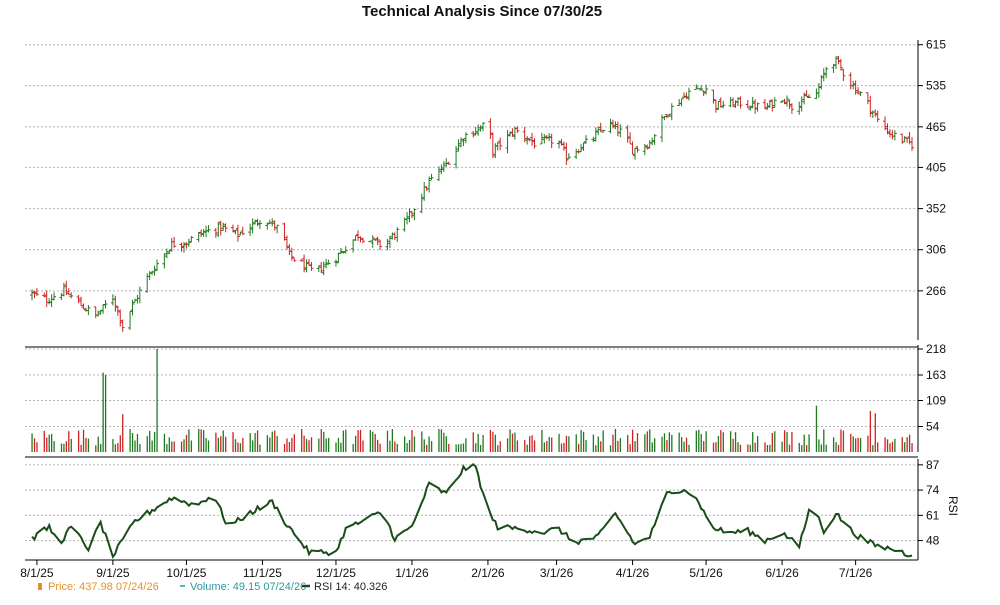 This screenshot has height=605, width=1000. What do you see at coordinates (936, 375) in the screenshot?
I see `volume-ytick-label: 163` at bounding box center [936, 375].